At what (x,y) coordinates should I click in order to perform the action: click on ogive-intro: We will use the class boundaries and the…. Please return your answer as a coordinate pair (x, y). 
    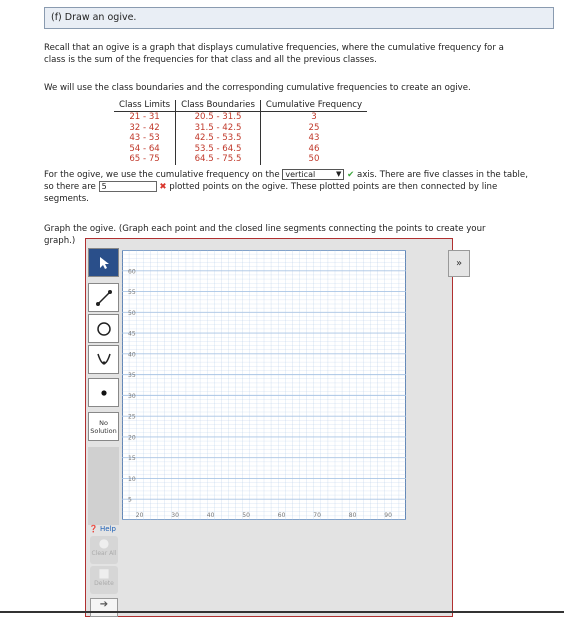
    Looking at the image, I should click on (257, 88).